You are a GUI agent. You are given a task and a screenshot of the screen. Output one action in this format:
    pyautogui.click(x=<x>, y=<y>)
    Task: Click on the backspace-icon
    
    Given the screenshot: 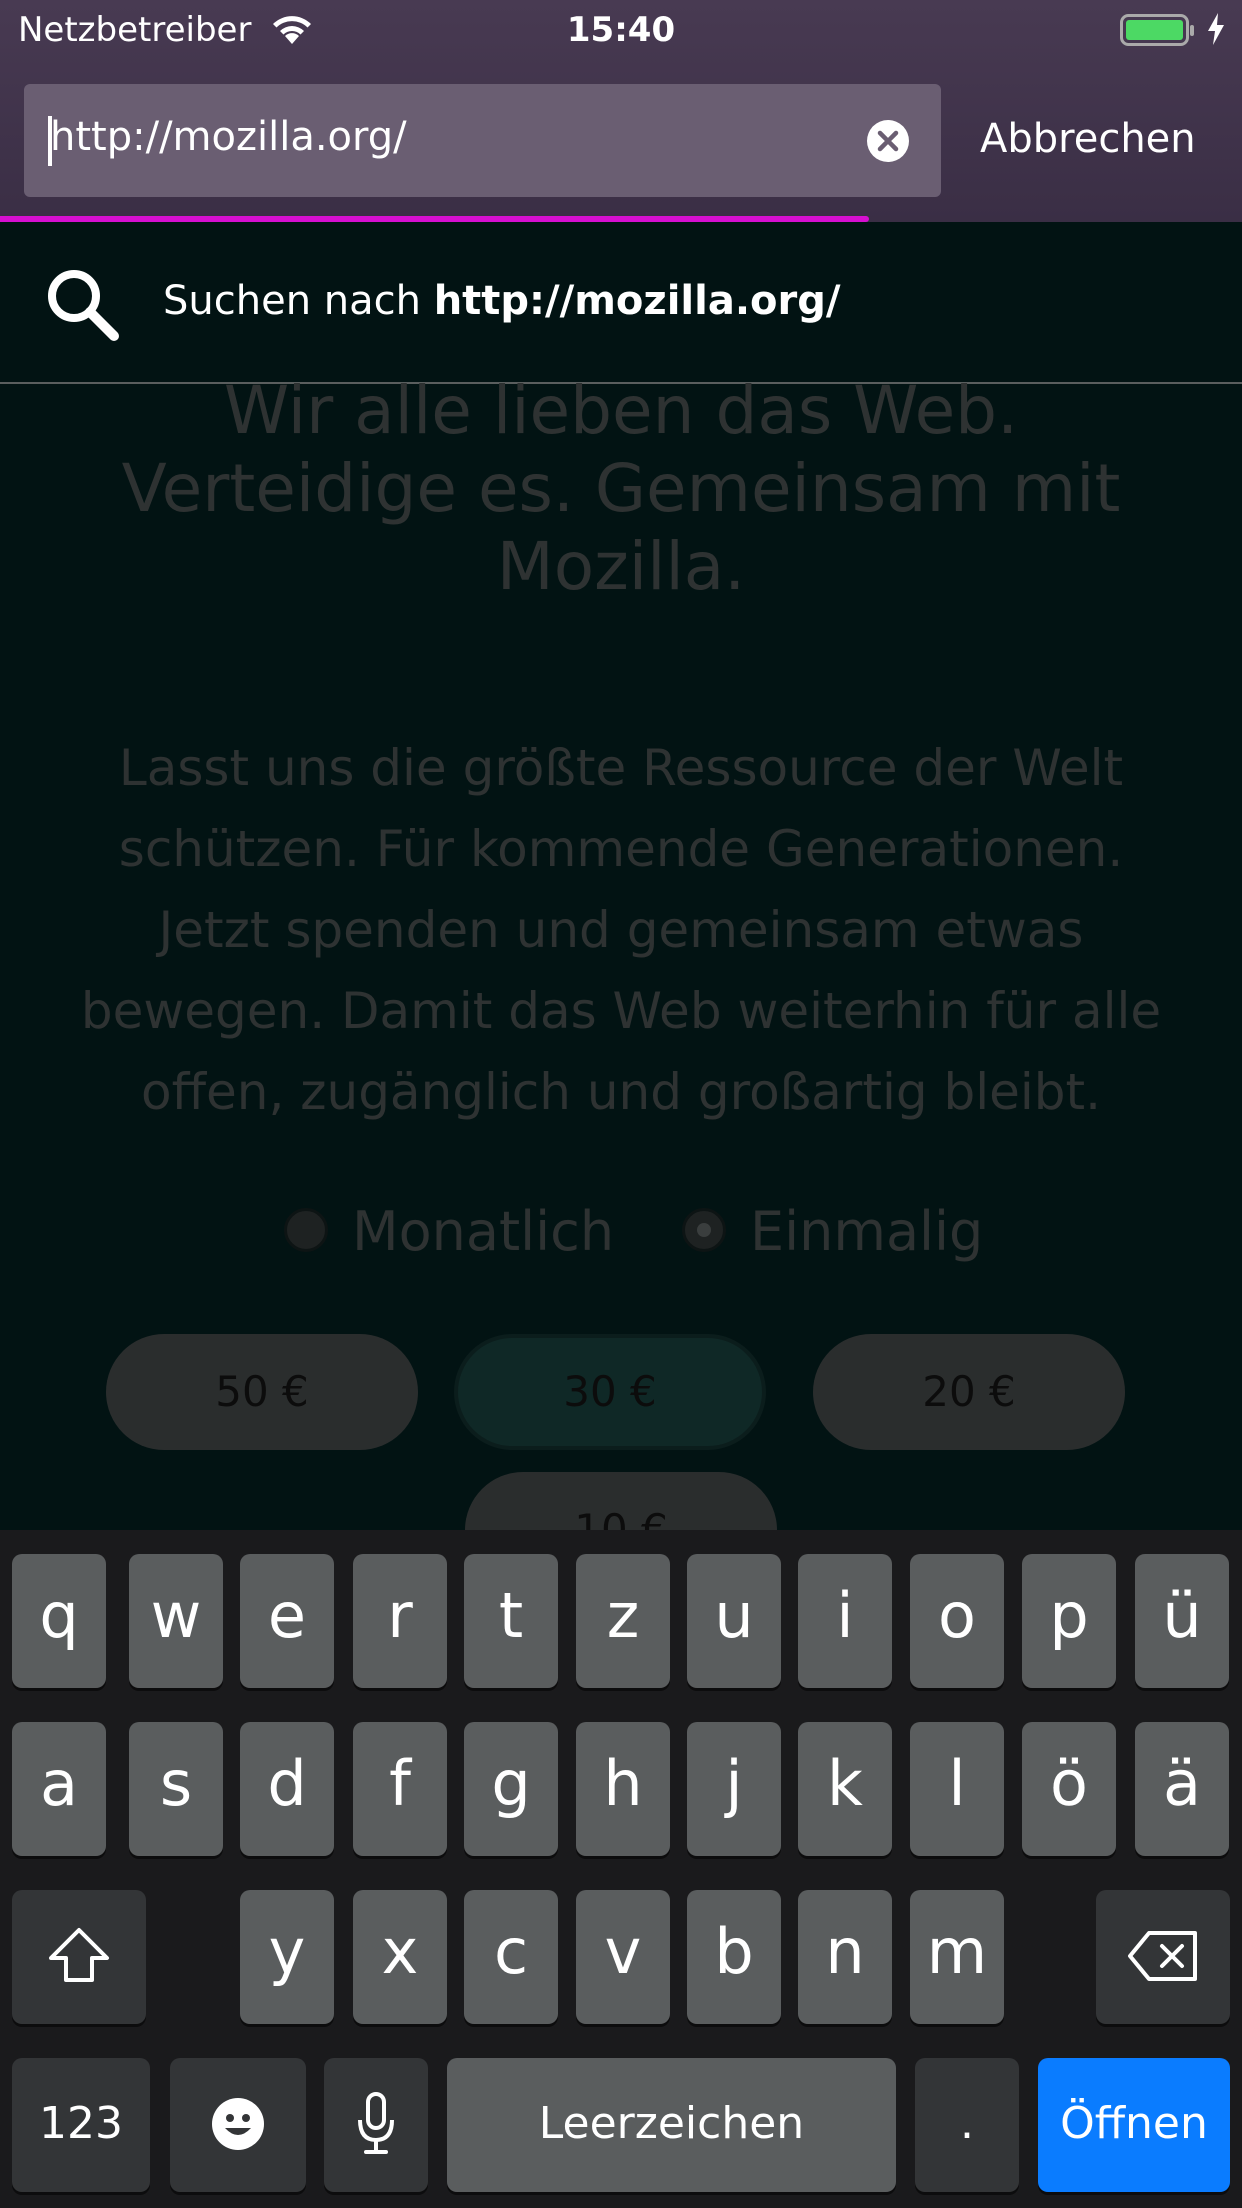 What is the action you would take?
    pyautogui.click(x=1163, y=1960)
    